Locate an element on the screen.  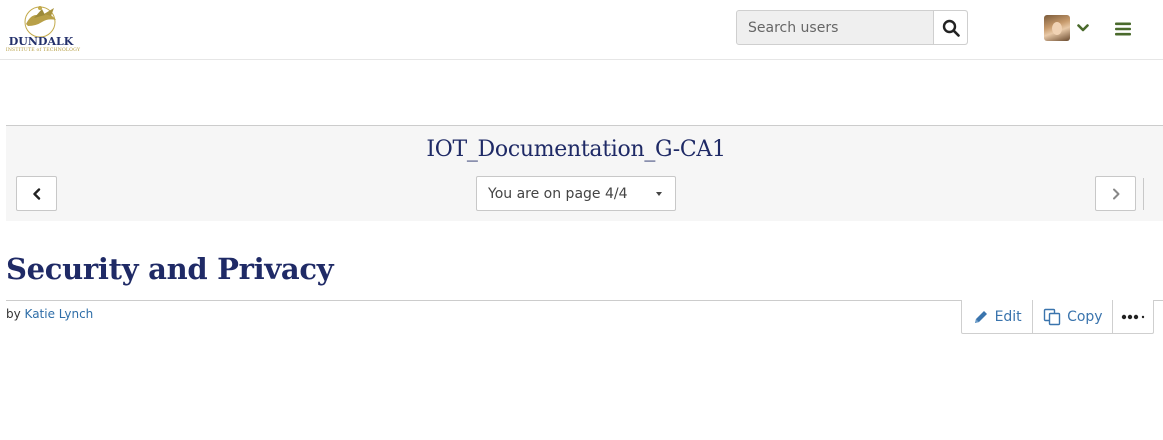
chevron-left-icon is located at coordinates (36, 193).